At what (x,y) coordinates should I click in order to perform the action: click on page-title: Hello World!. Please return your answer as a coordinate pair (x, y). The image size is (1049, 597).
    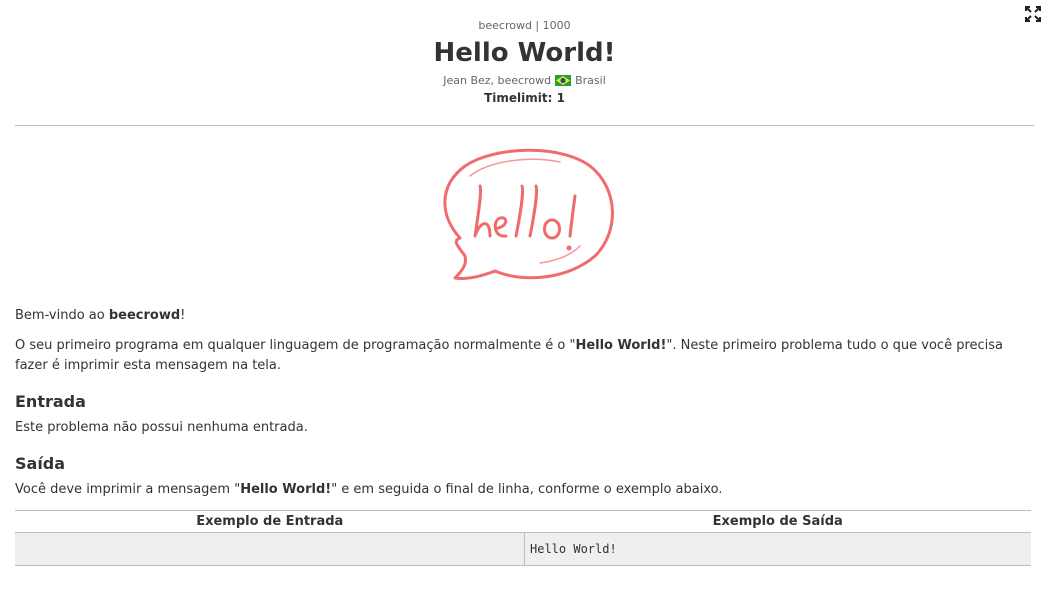
    Looking at the image, I should click on (524, 53).